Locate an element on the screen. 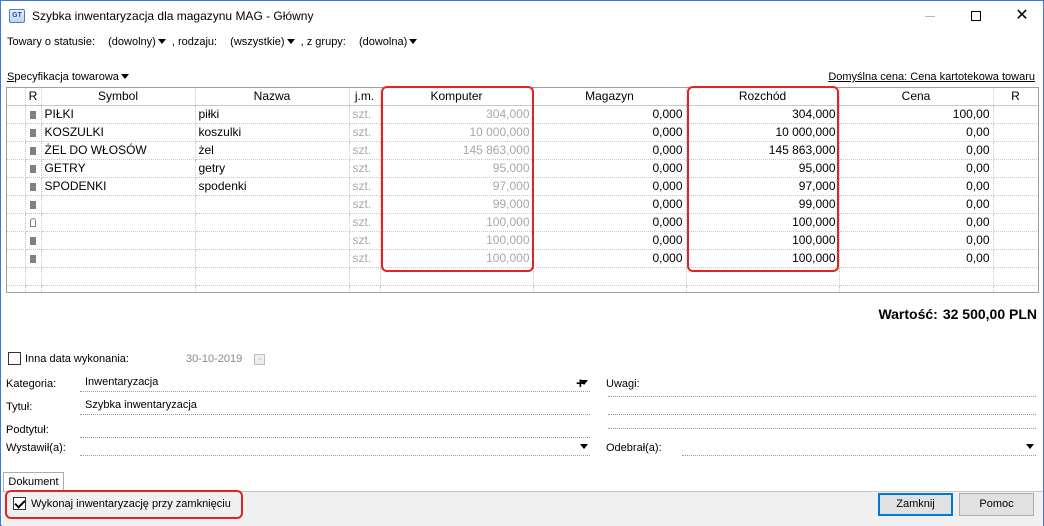 The width and height of the screenshot is (1044, 526). default-price-link: Domyślna cena: Cena kartotekowa towaru is located at coordinates (931, 77).